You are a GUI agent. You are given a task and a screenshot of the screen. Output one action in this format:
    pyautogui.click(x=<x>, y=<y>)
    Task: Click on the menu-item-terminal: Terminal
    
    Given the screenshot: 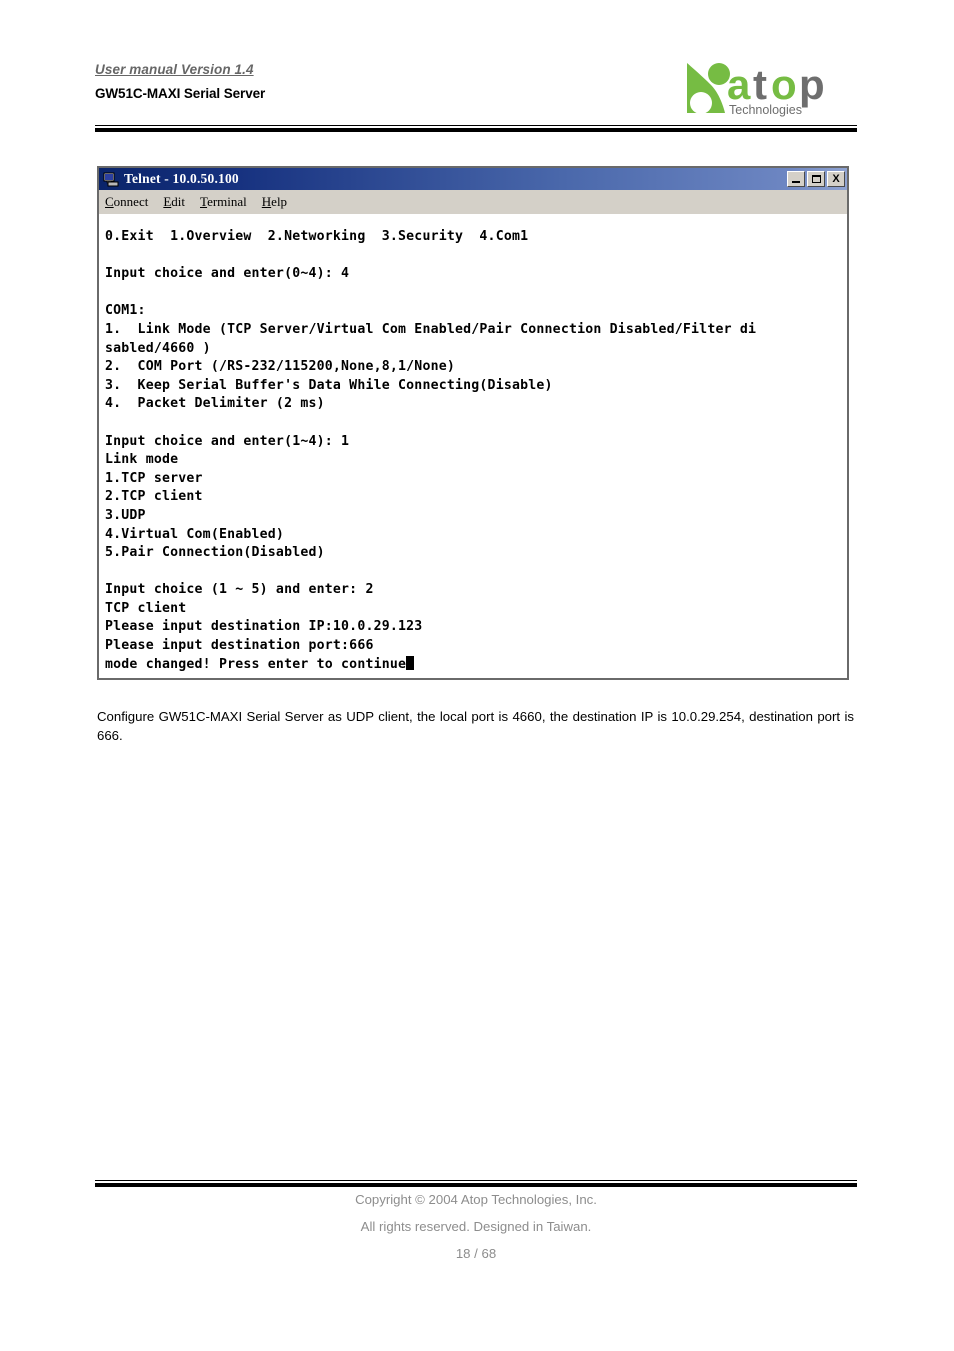 What is the action you would take?
    pyautogui.click(x=223, y=202)
    